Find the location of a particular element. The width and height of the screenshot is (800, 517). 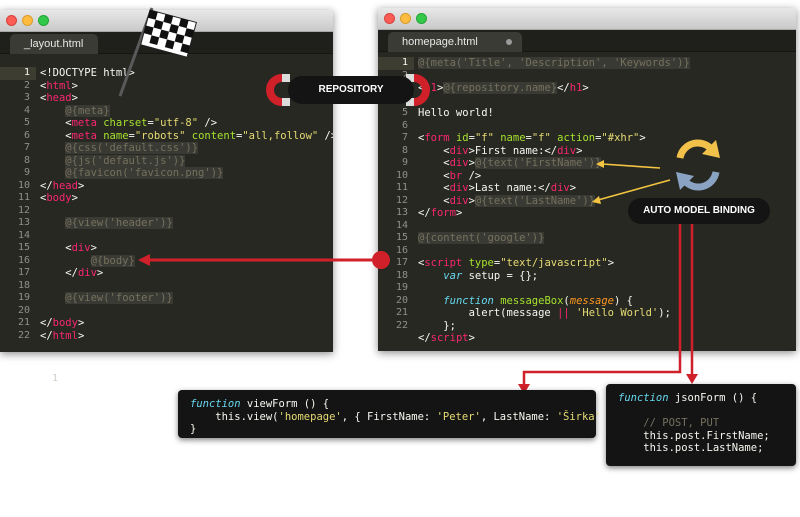

magnet-icon is located at coordinates (278, 90).